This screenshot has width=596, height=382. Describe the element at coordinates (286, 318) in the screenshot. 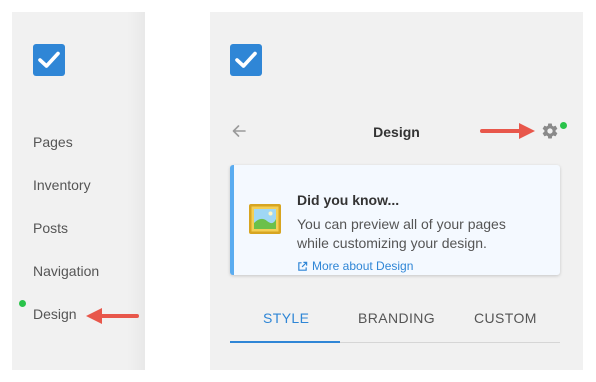

I see `tab-style: STYLE` at that location.